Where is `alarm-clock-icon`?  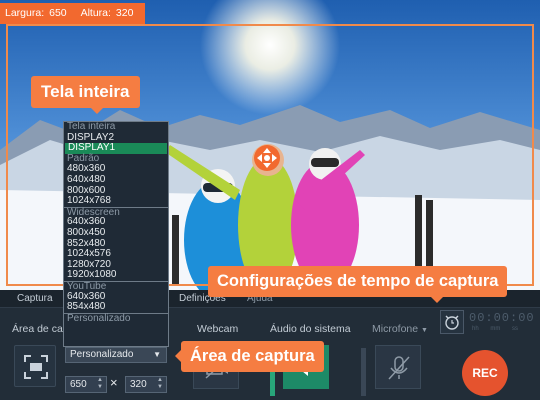 alarm-clock-icon is located at coordinates (452, 322).